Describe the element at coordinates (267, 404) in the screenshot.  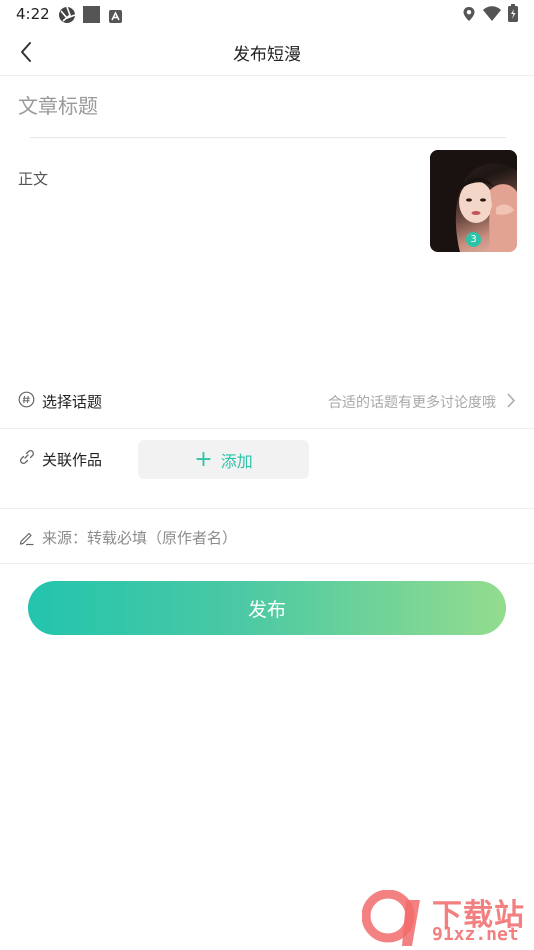
I see `topic-row: 选择话题 合适的话题有更多讨论度哦` at that location.